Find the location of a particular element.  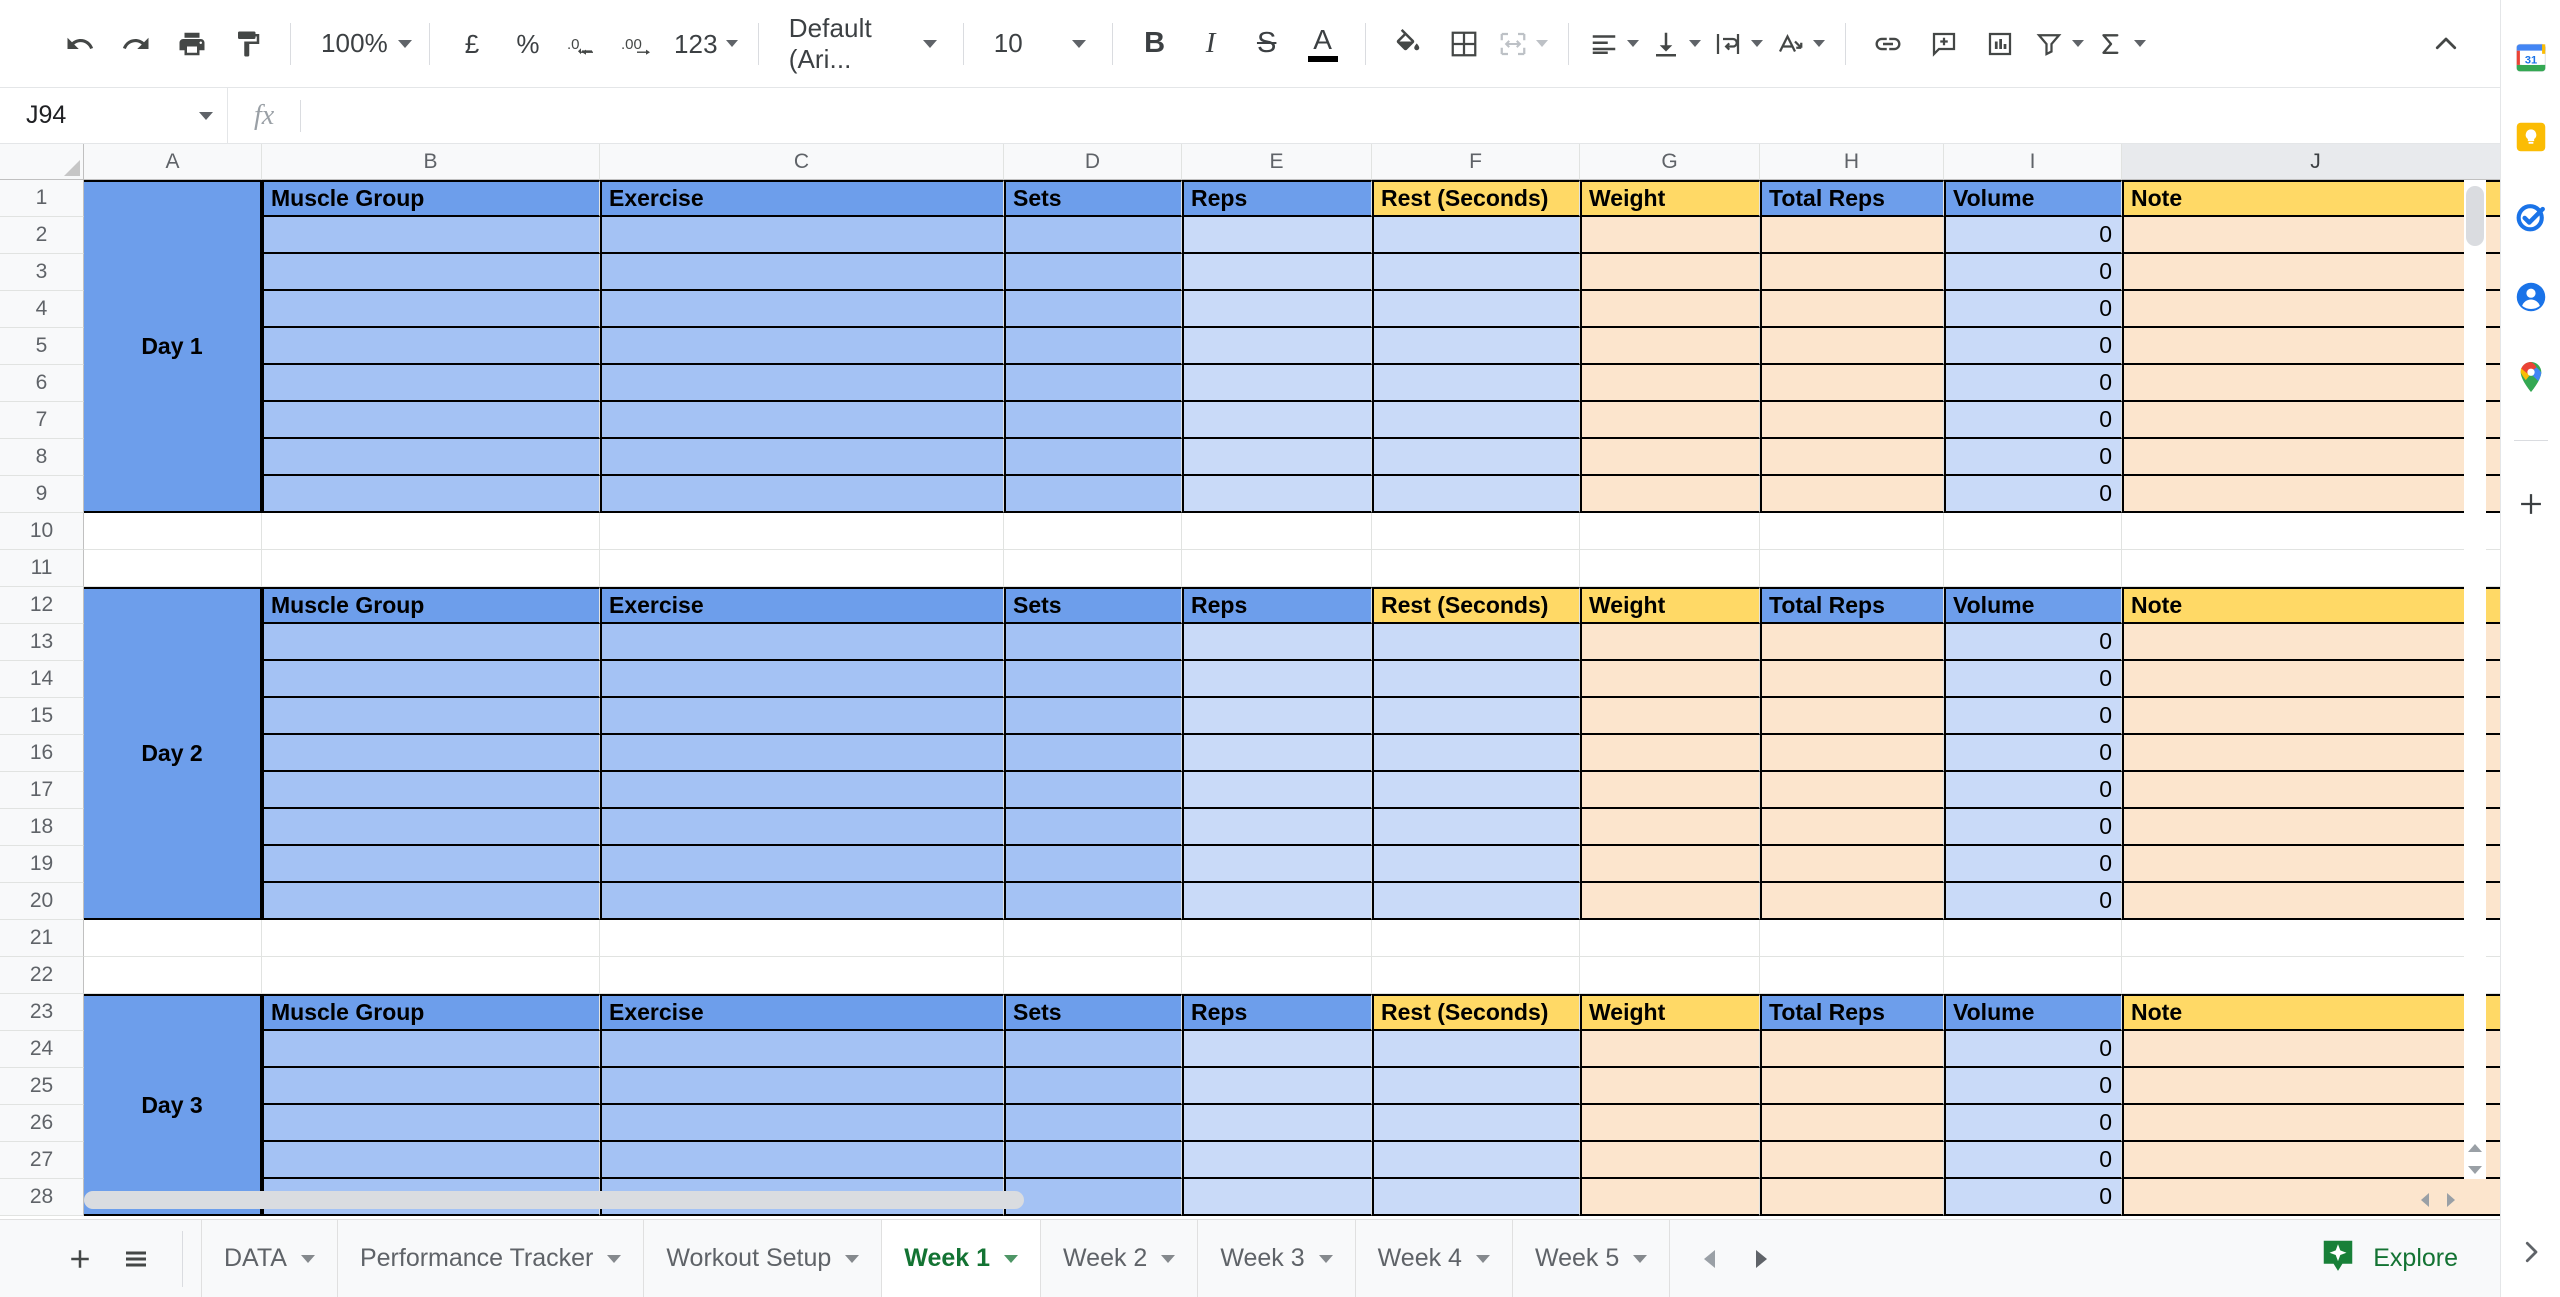

cell-G25 is located at coordinates (1670, 1086).